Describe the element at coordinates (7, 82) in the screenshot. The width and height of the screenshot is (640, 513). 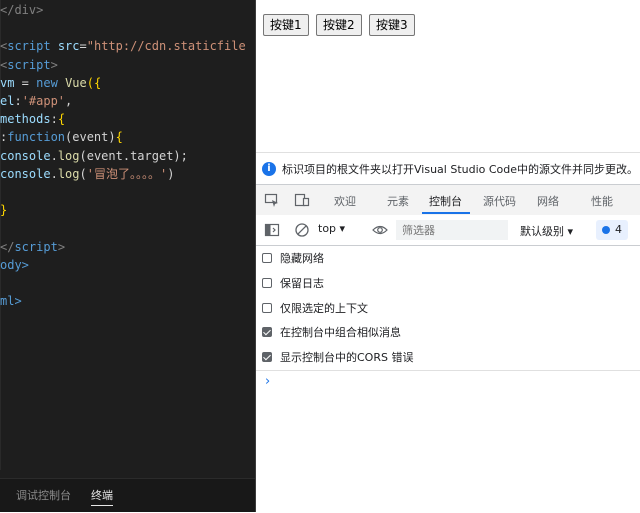
I see `code-token: vm` at that location.